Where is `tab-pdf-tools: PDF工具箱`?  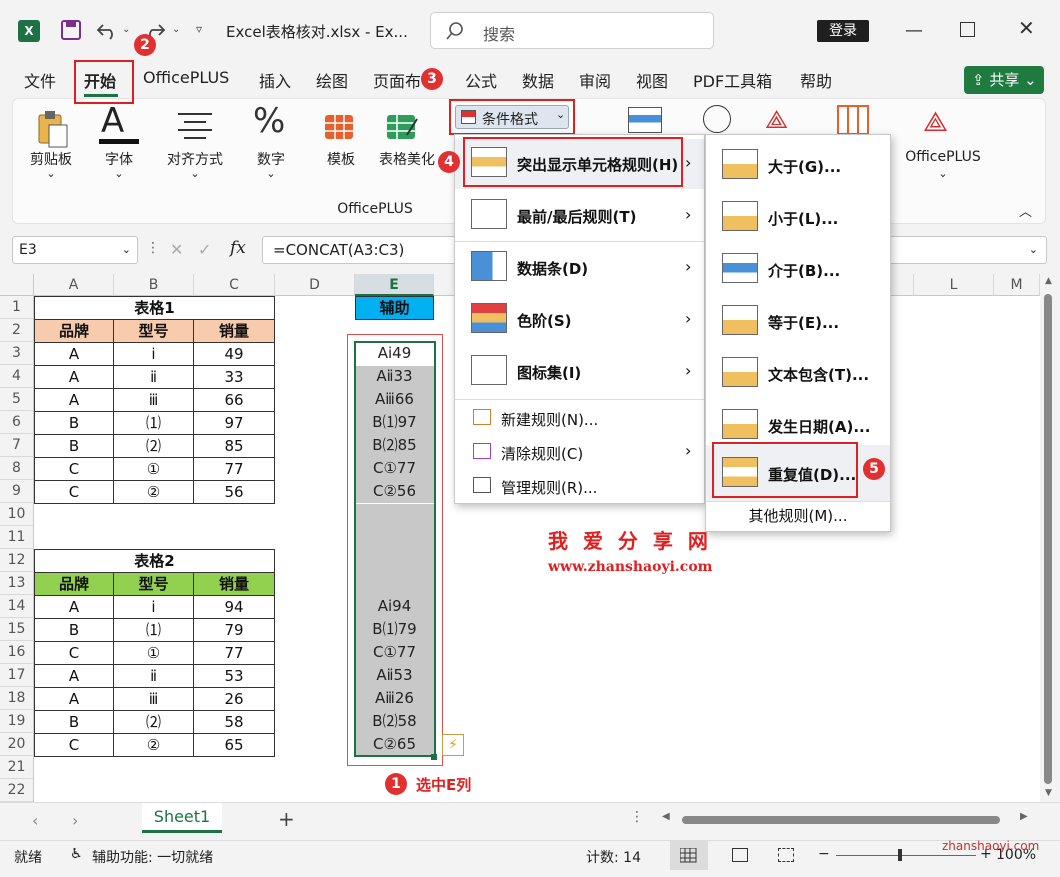
tab-pdf-tools: PDF工具箱 is located at coordinates (732, 80).